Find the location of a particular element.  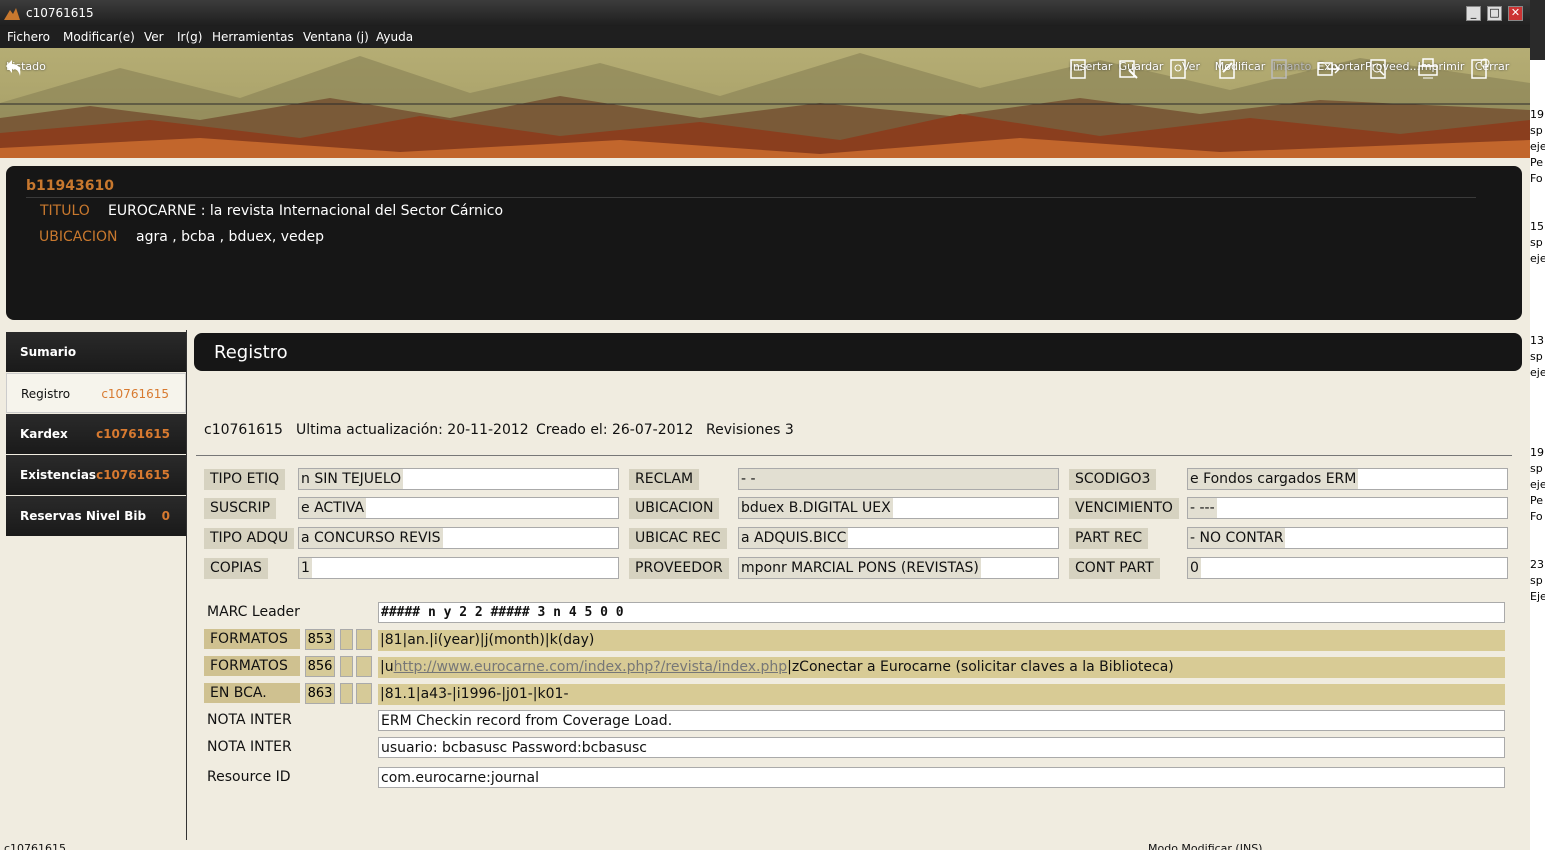

menu-modificar: Modificar(e) is located at coordinates (99, 37).